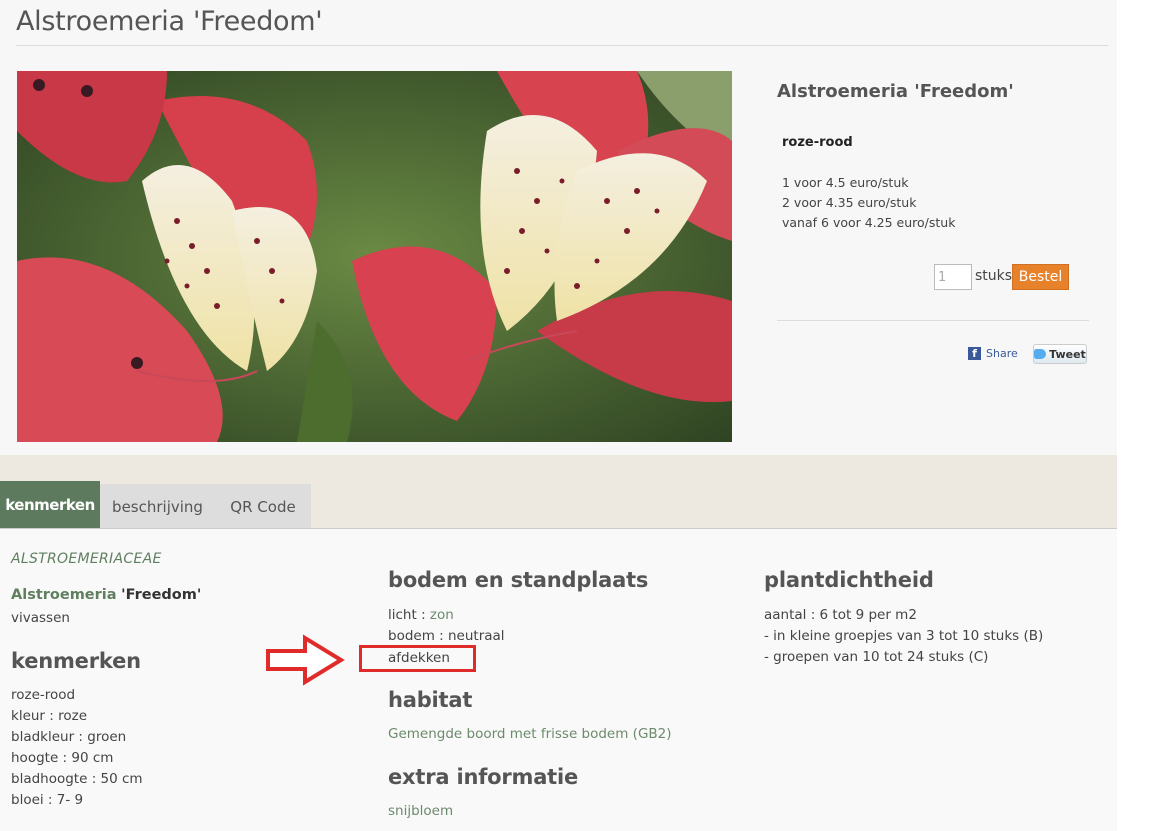 The height and width of the screenshot is (831, 1152). I want to click on density-item: aantal : 6 tot 9 per m2, so click(840, 615).